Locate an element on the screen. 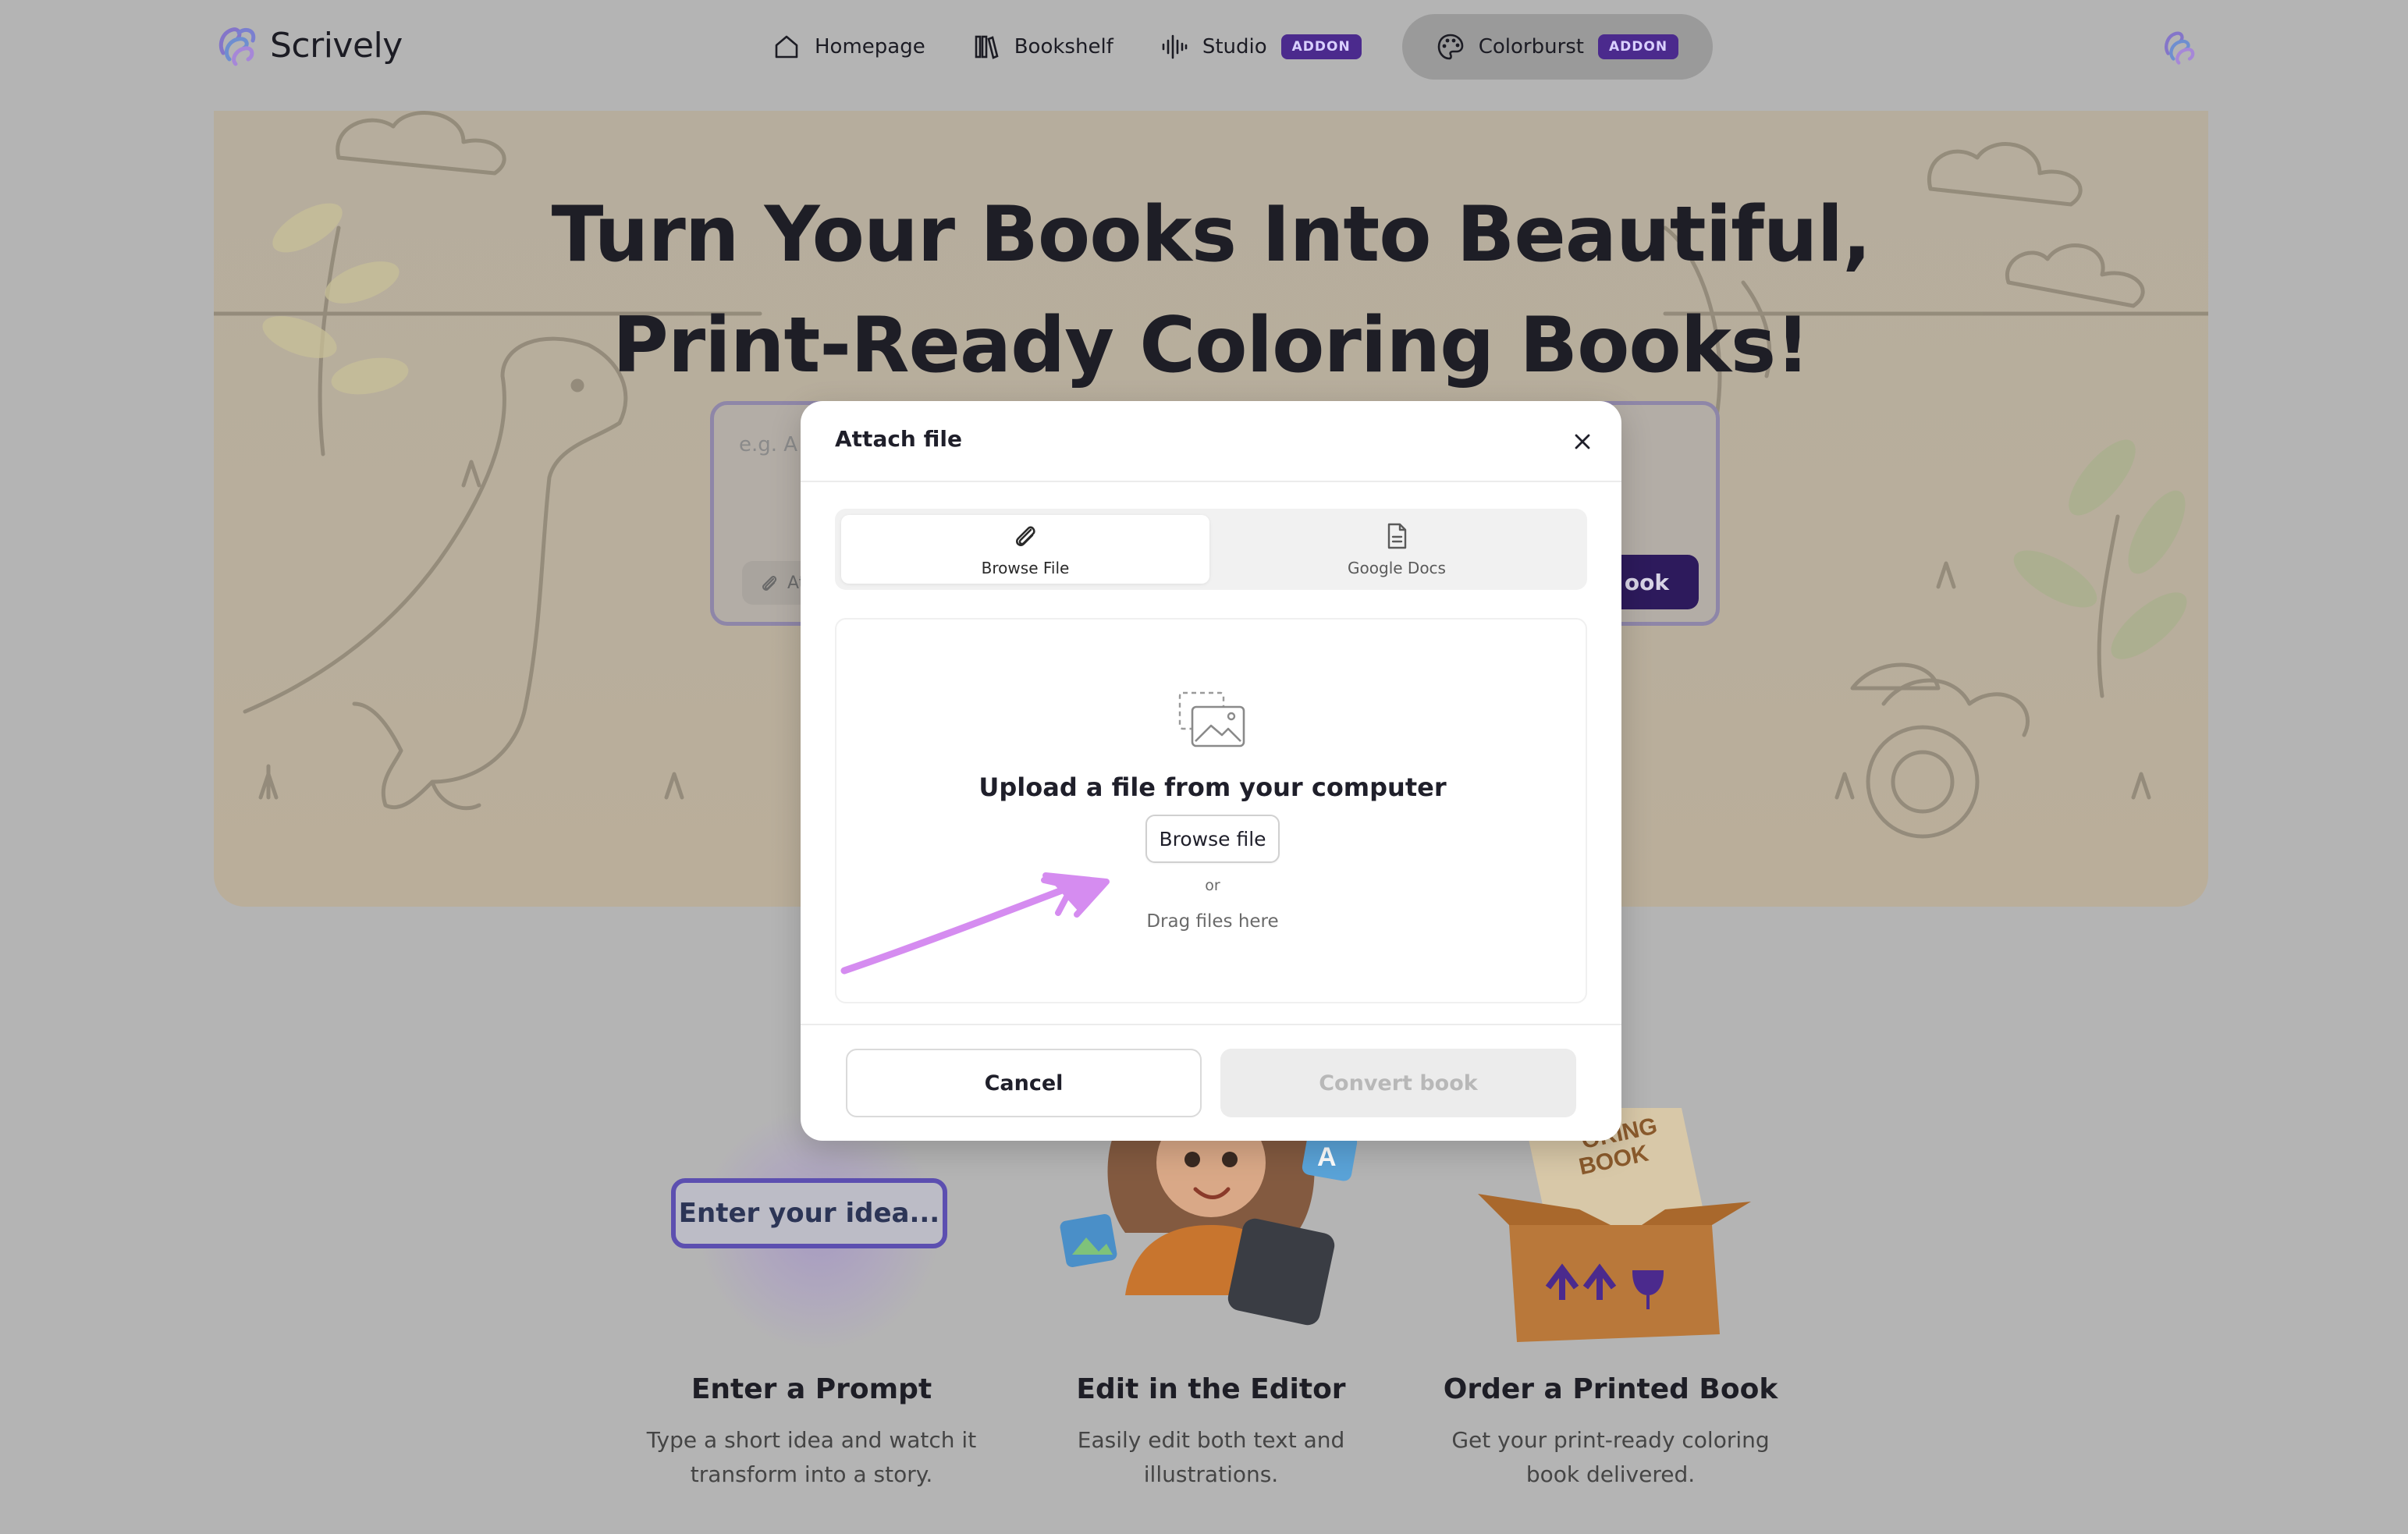  audio-waveform-icon is located at coordinates (1175, 46).